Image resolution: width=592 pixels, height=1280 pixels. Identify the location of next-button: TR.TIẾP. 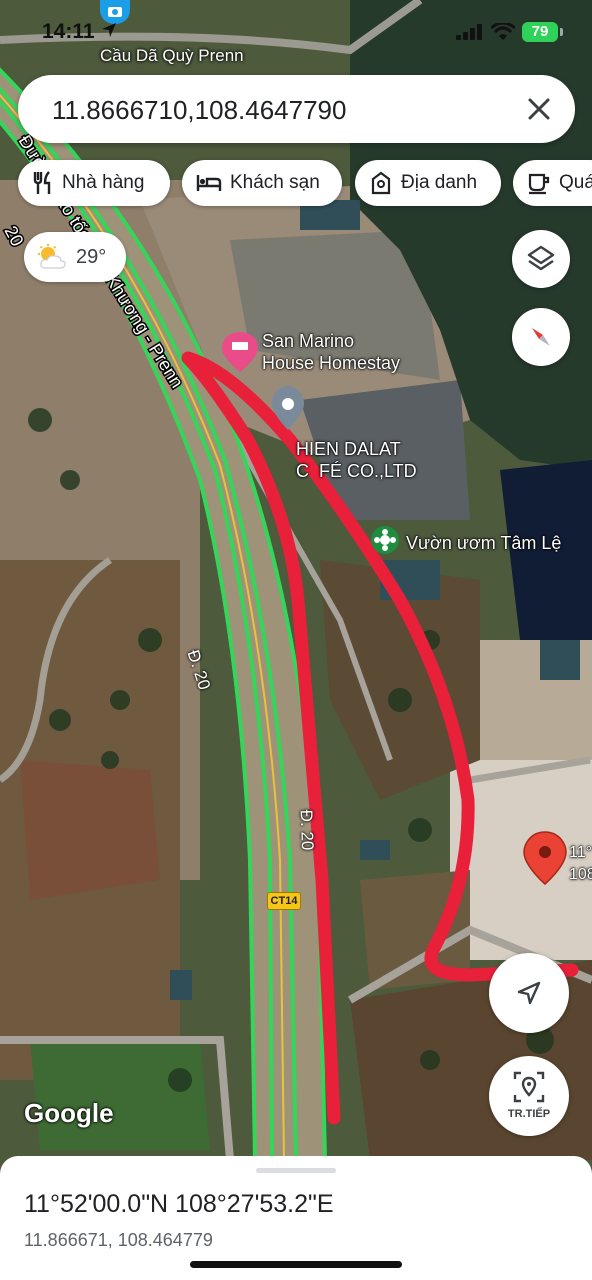
(529, 1096).